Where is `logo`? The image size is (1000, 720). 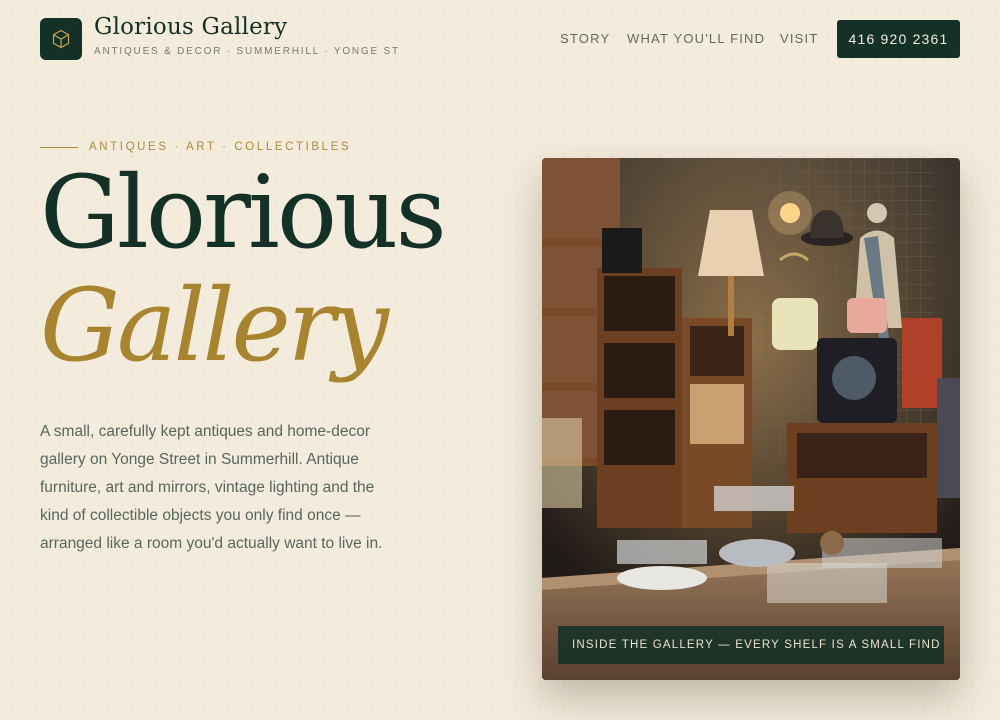 logo is located at coordinates (61, 39).